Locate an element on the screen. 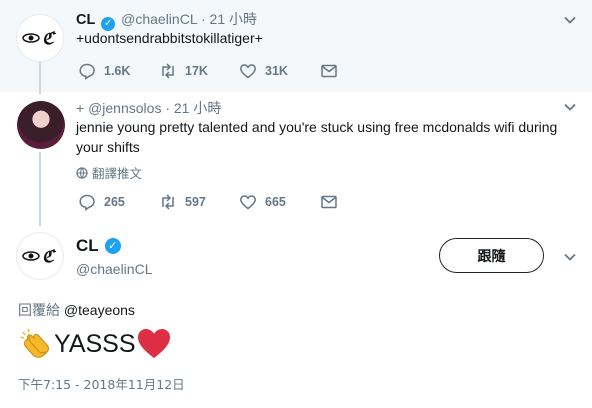 The height and width of the screenshot is (408, 592). replying-to: 回覆給 @teayeons is located at coordinates (76, 310).